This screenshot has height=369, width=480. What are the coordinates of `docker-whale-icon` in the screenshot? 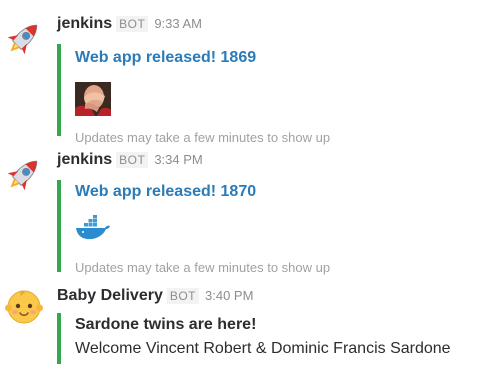 It's located at (93, 229).